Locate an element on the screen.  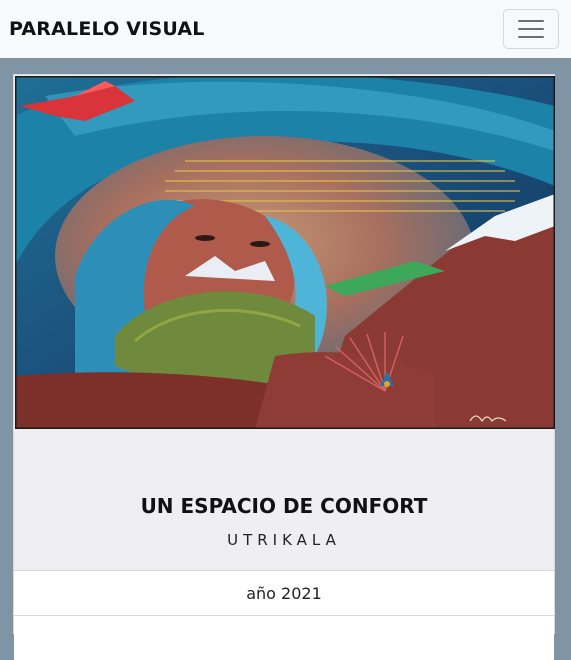
artwork-artist: UTRIKALA is located at coordinates (284, 540).